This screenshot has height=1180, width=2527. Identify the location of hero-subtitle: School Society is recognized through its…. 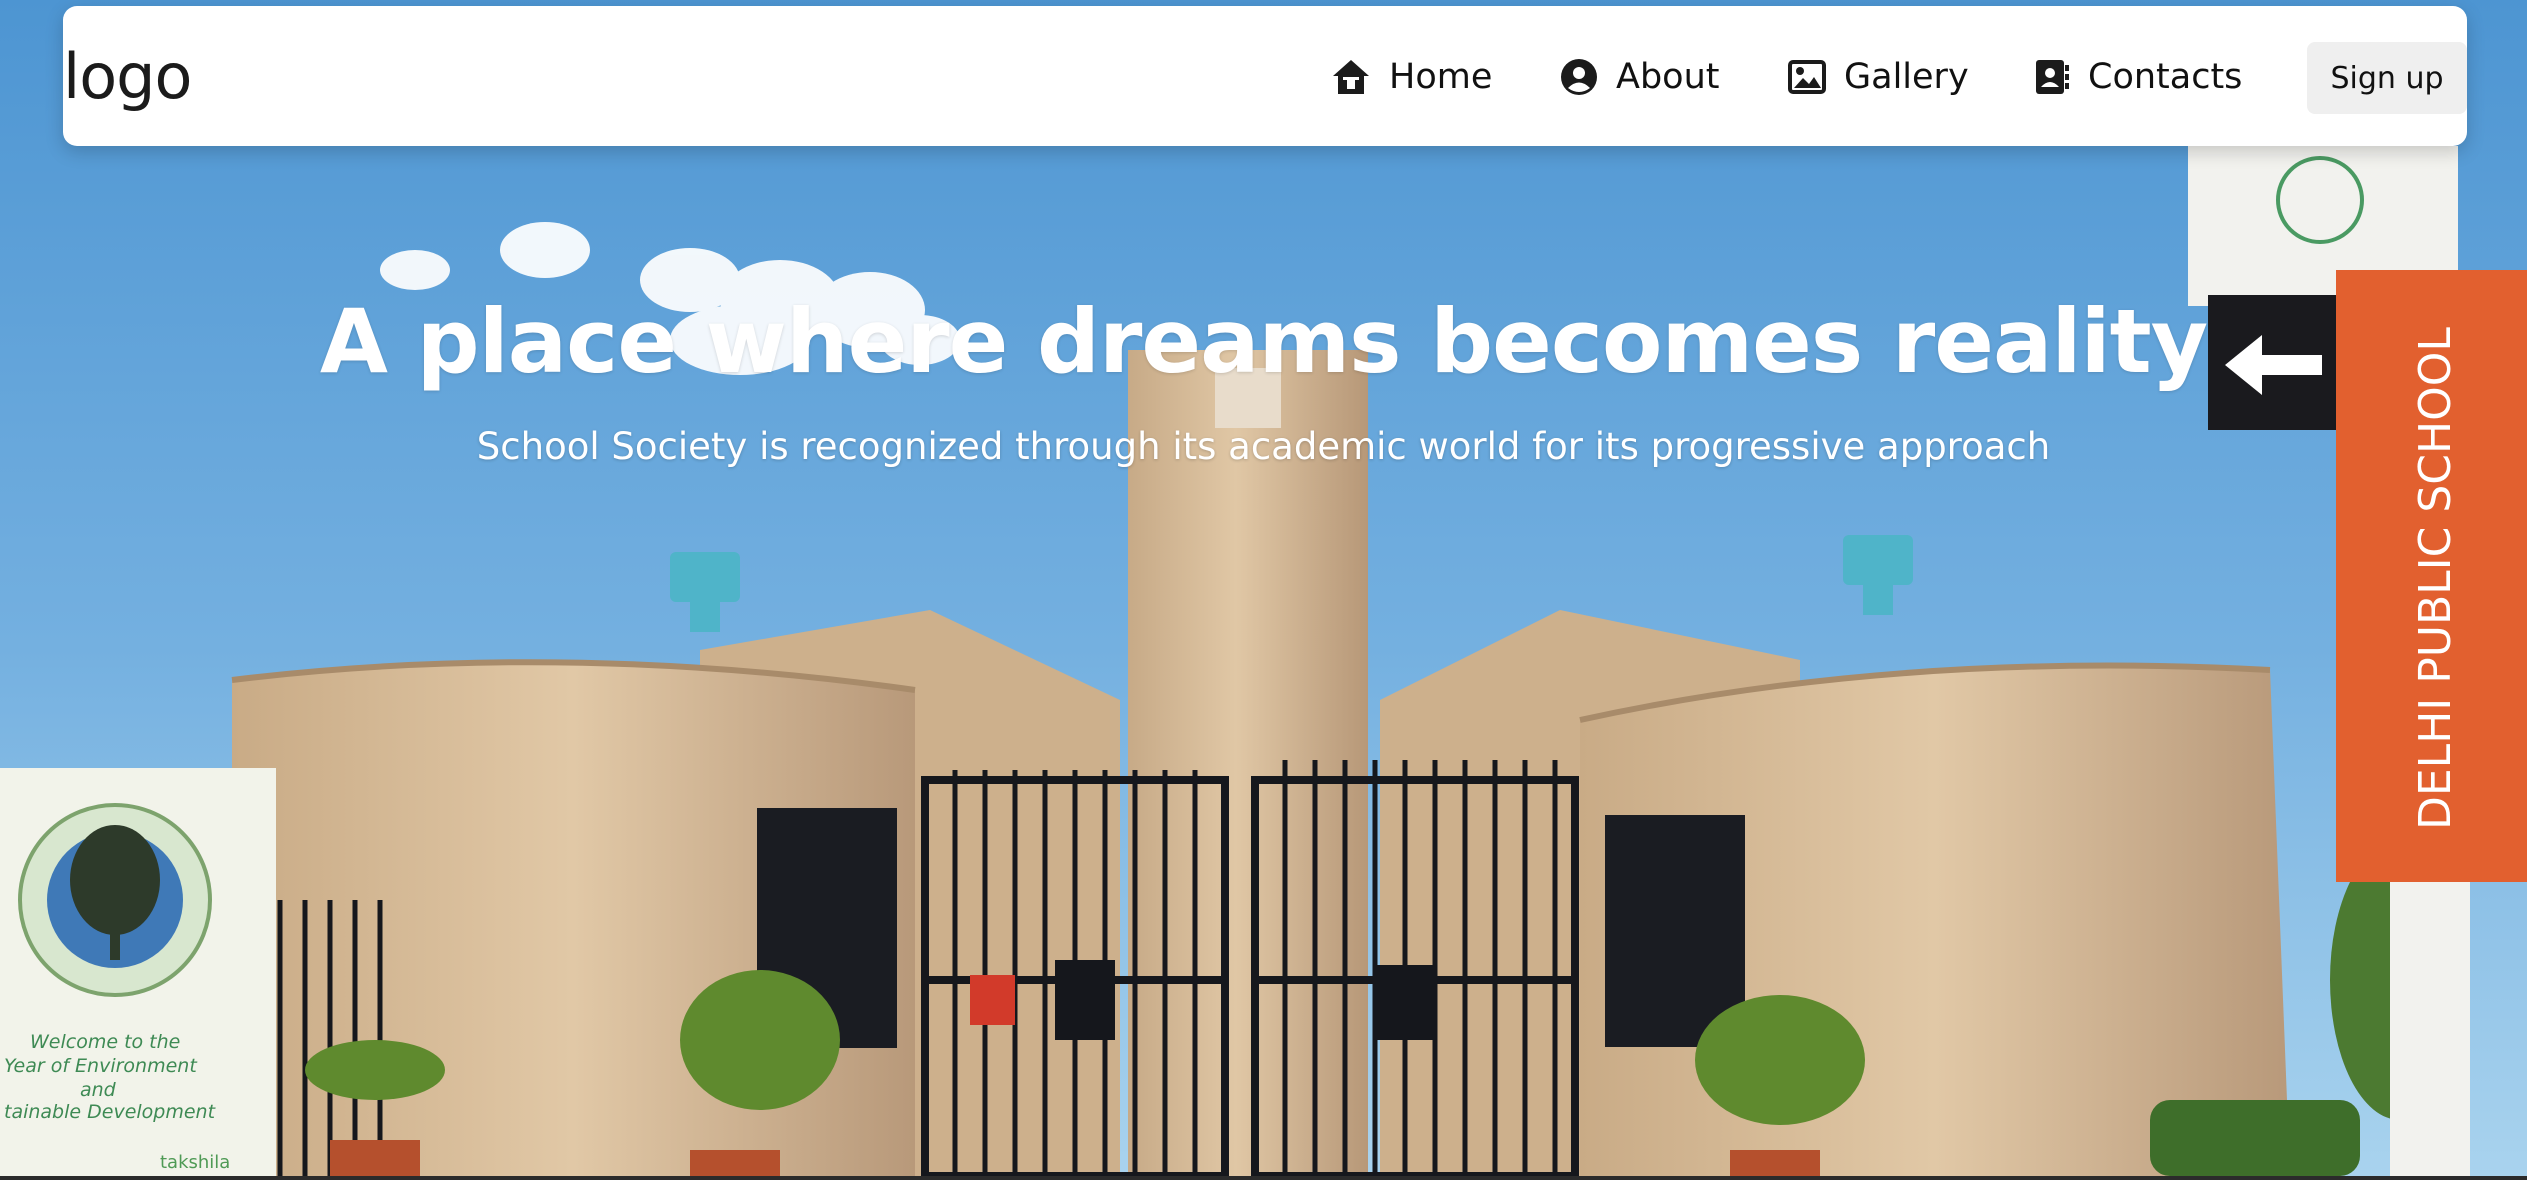
(1263, 446).